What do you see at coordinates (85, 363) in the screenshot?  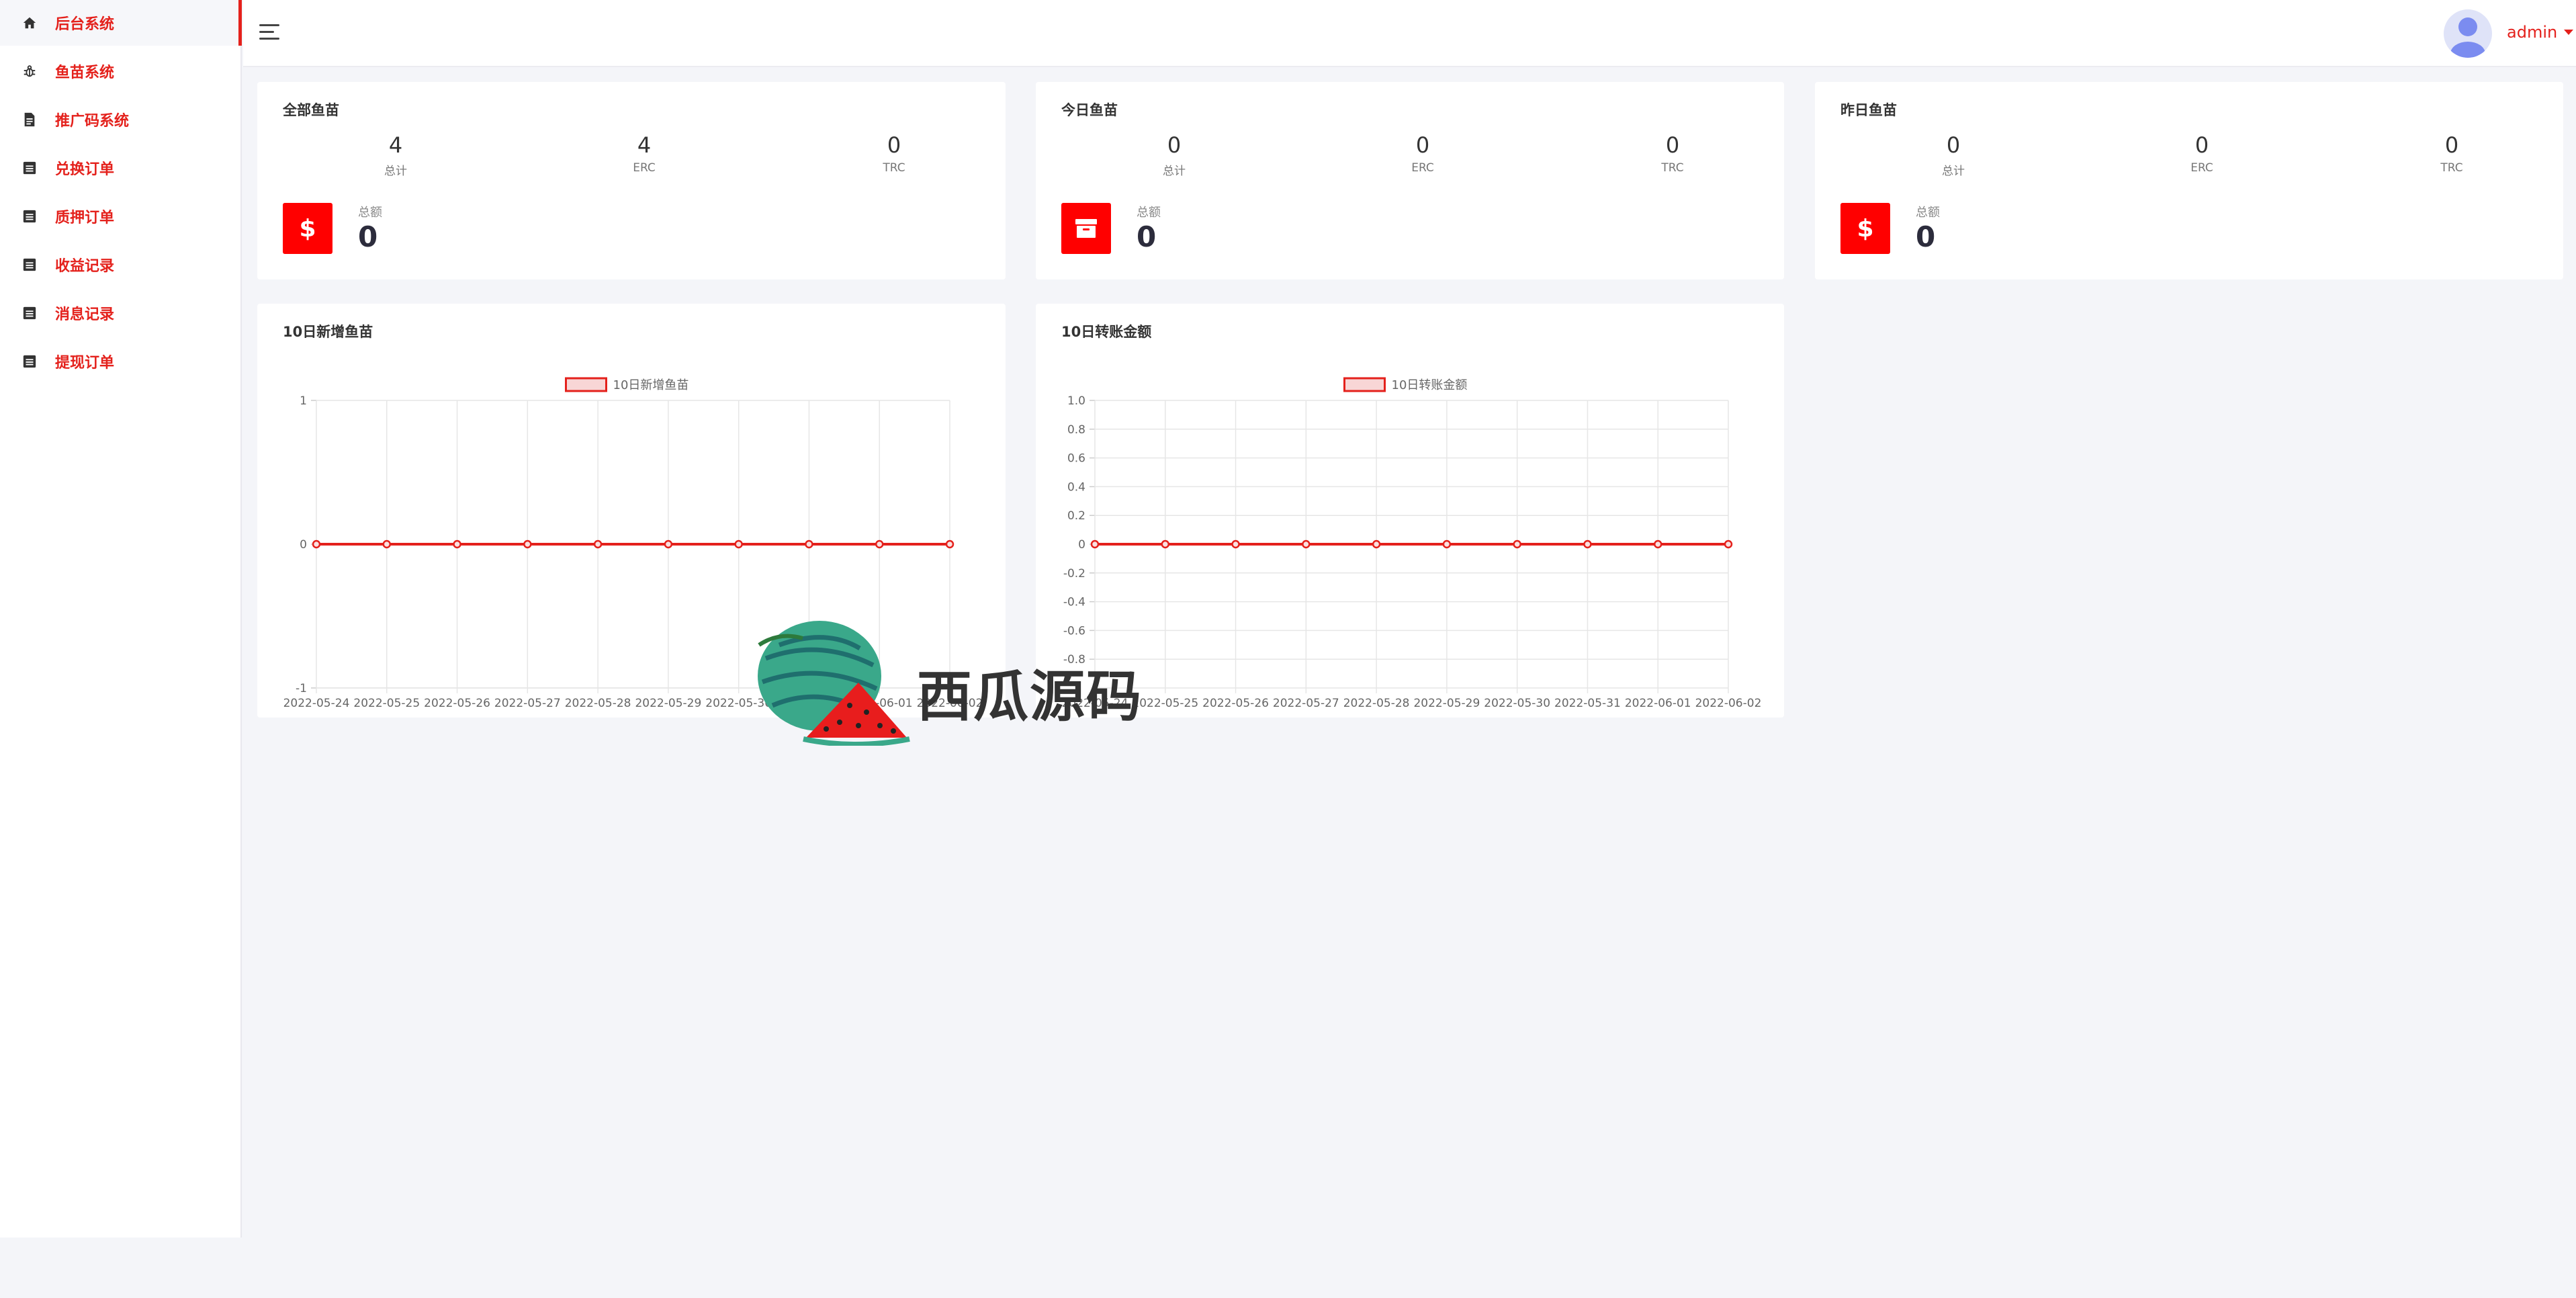 I see `sidebar-item-label: 提现订单` at bounding box center [85, 363].